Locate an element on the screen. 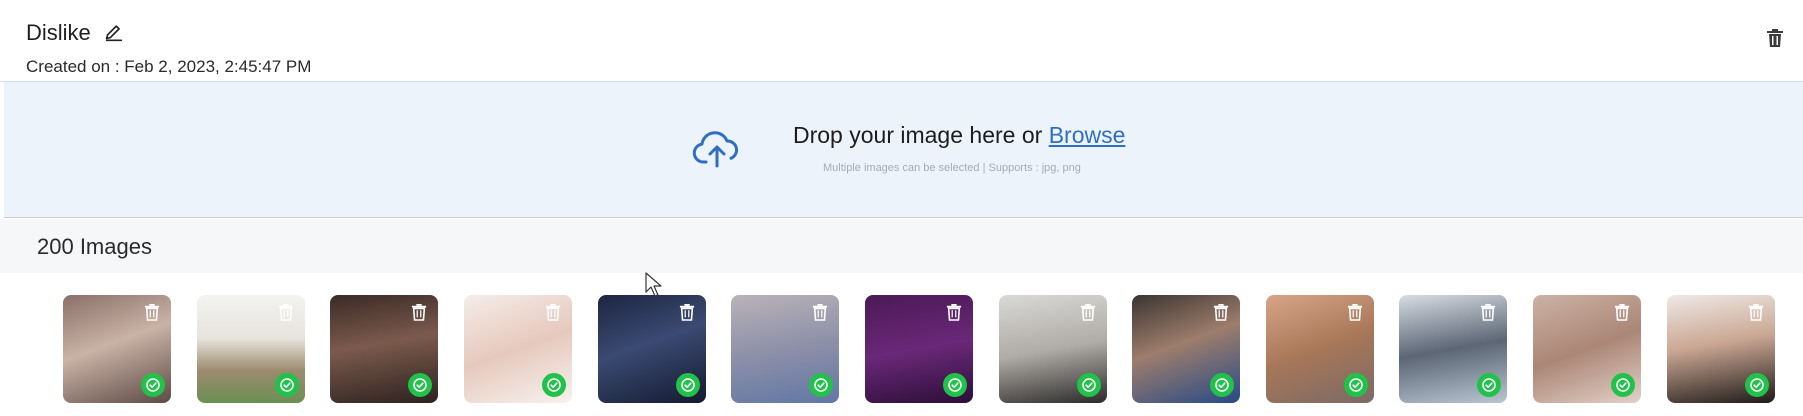 Image resolution: width=1803 pixels, height=416 pixels. image-count: 200 Images is located at coordinates (94, 246).